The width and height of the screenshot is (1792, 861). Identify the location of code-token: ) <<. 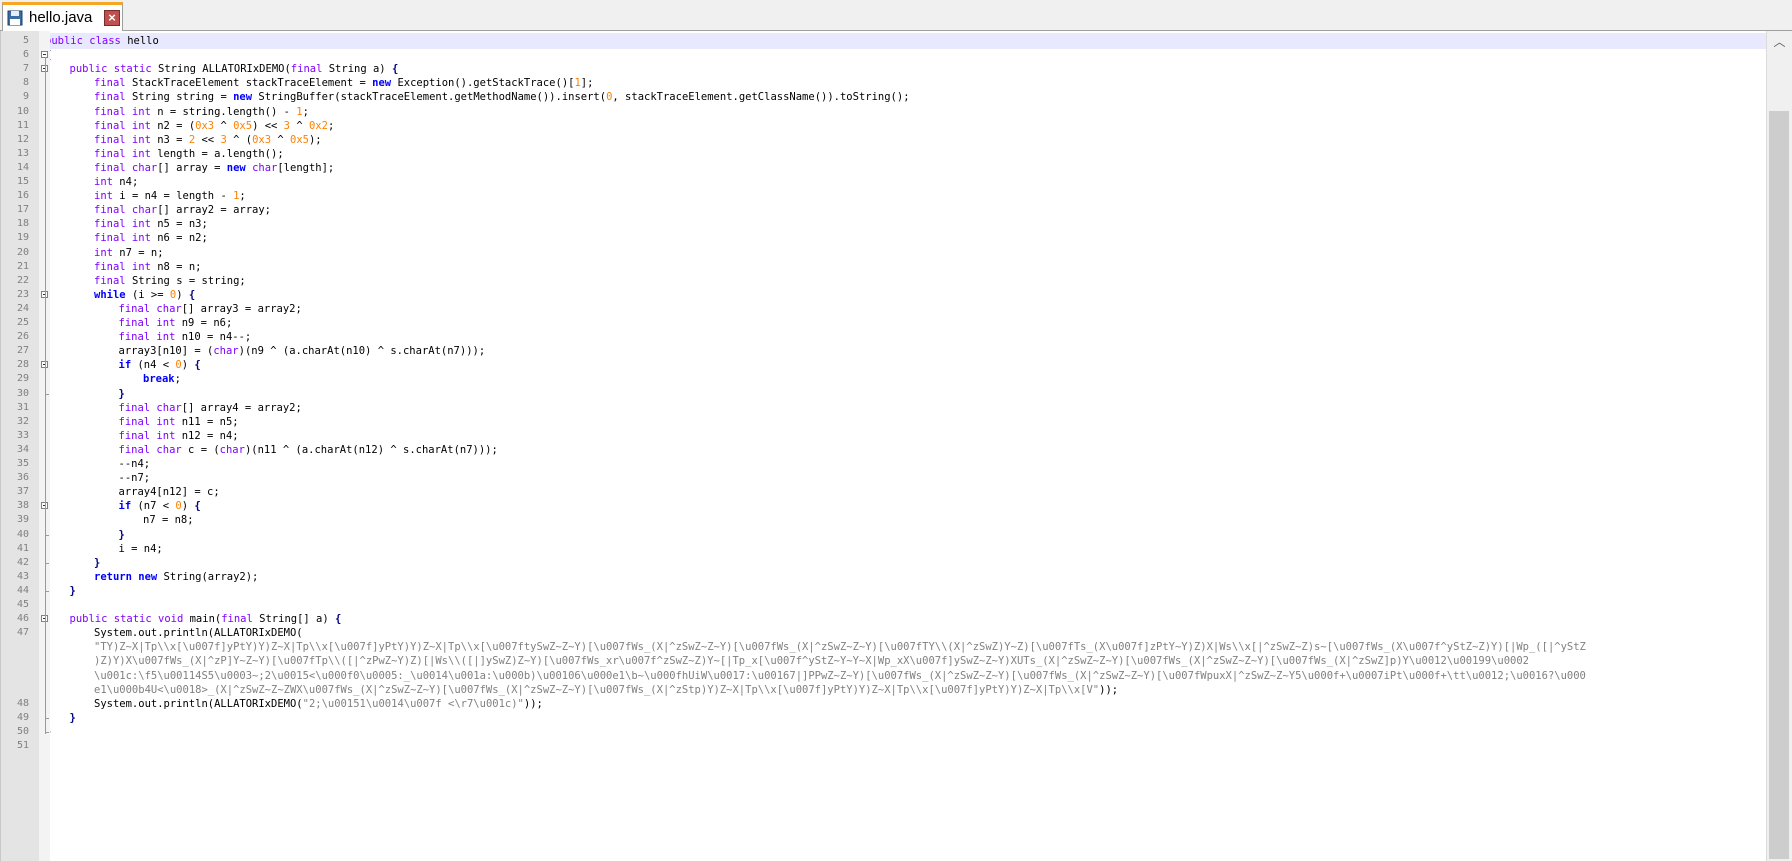
(268, 125).